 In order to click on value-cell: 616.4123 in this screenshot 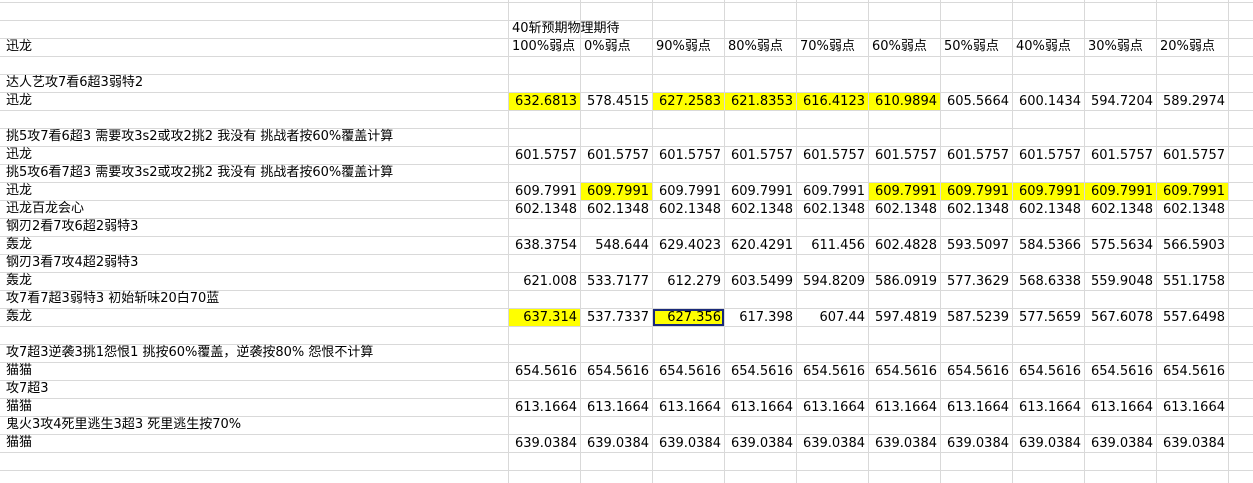, I will do `click(832, 101)`.